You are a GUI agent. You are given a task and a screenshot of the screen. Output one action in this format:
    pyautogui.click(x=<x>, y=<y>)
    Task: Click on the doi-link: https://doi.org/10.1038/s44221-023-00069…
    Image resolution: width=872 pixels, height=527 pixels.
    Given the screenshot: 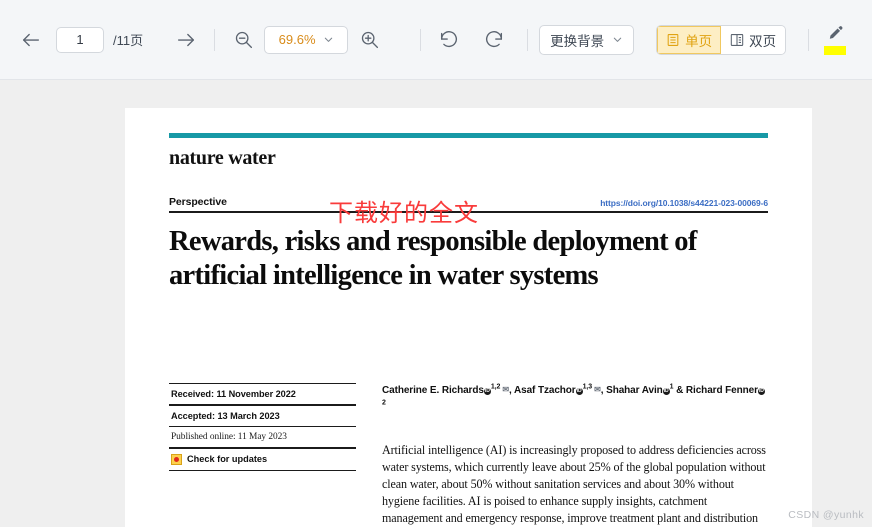 What is the action you would take?
    pyautogui.click(x=684, y=203)
    